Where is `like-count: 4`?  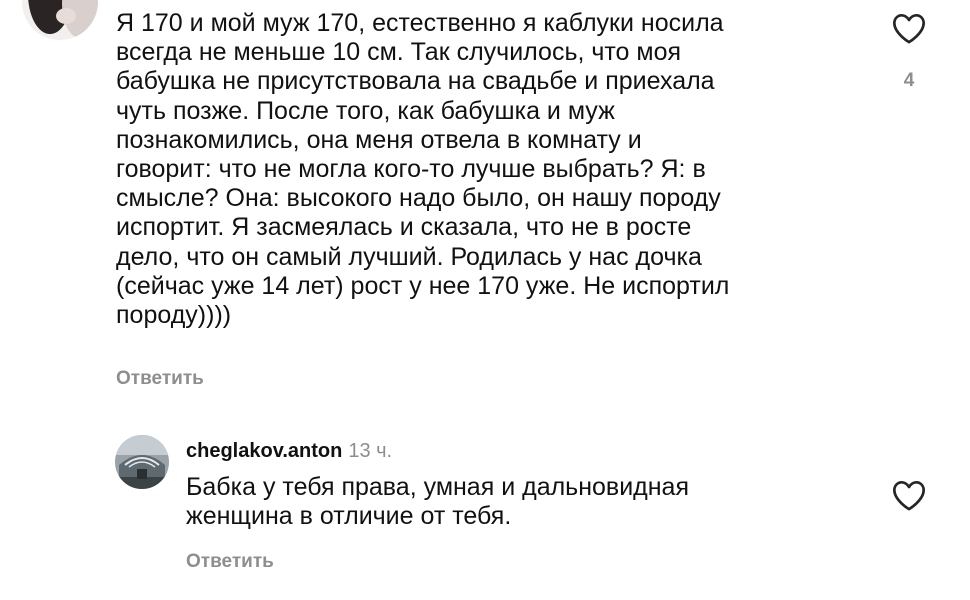
like-count: 4 is located at coordinates (909, 81).